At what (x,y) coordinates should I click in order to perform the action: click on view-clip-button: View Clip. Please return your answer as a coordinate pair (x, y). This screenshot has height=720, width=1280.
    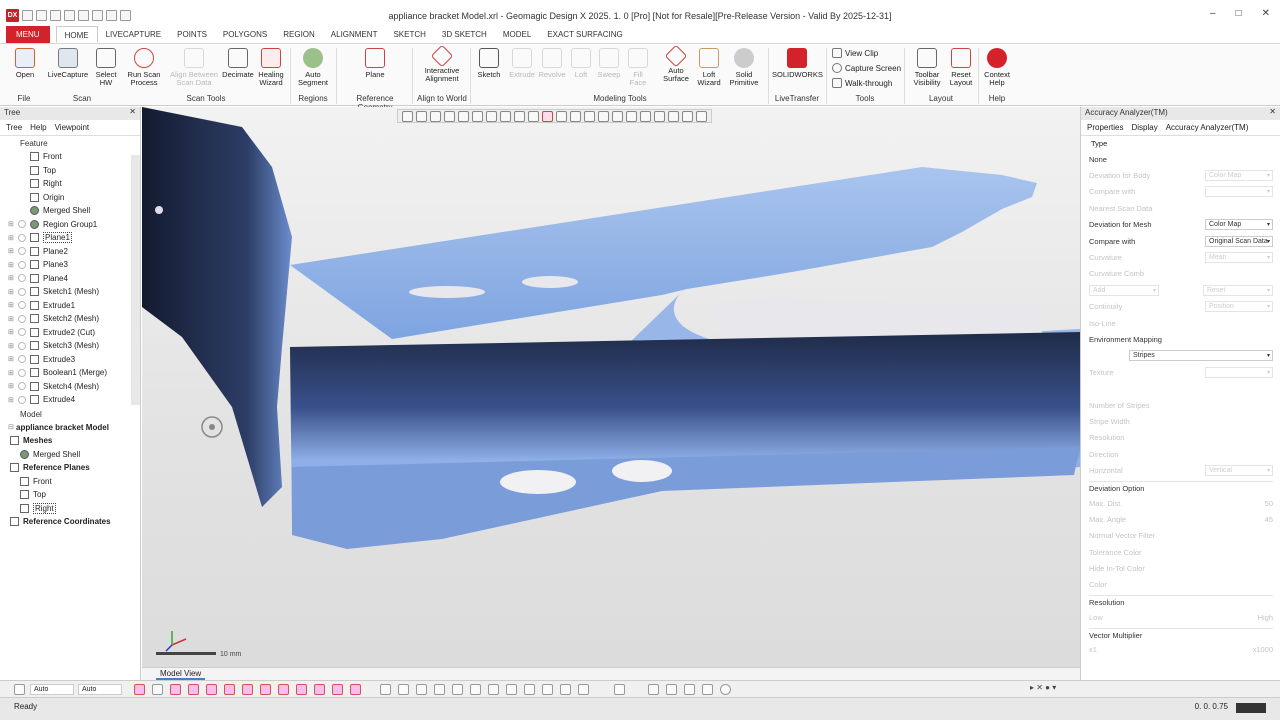
    Looking at the image, I should click on (855, 53).